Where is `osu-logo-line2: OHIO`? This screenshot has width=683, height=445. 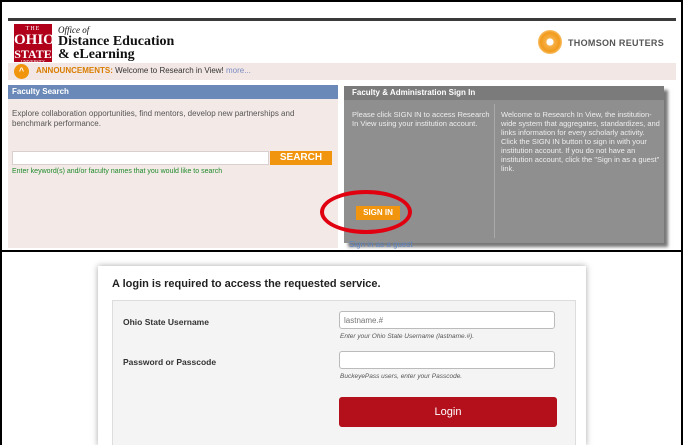
osu-logo-line2: OHIO is located at coordinates (34, 40).